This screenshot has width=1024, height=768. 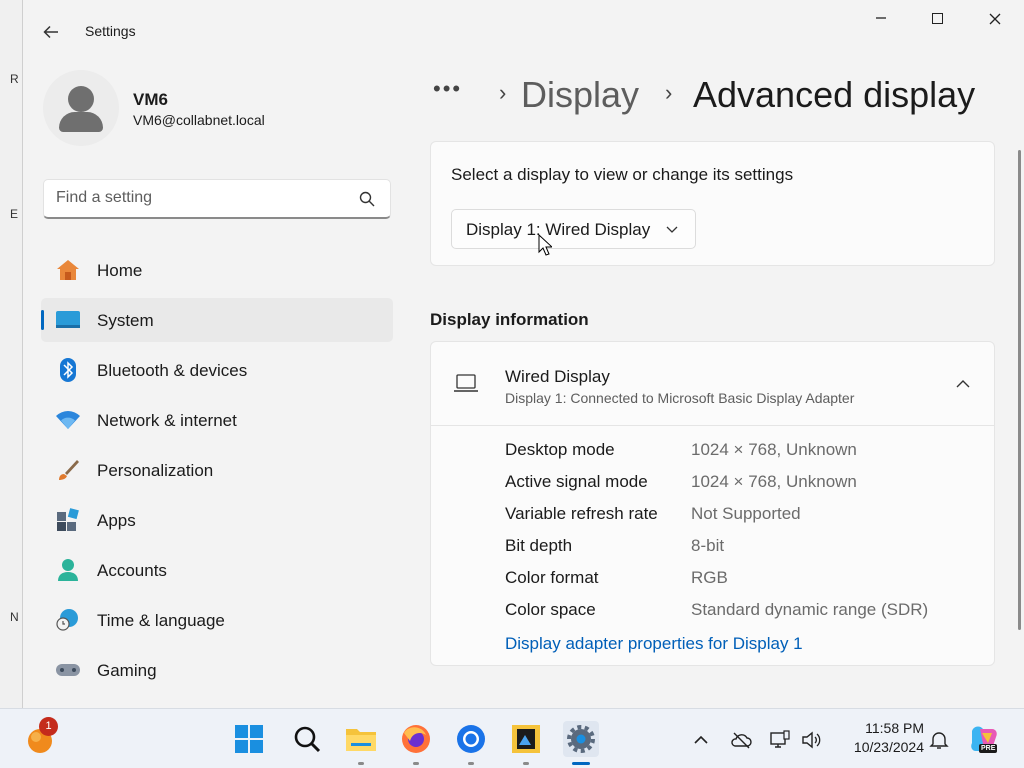 I want to click on laptop-icon, so click(x=466, y=383).